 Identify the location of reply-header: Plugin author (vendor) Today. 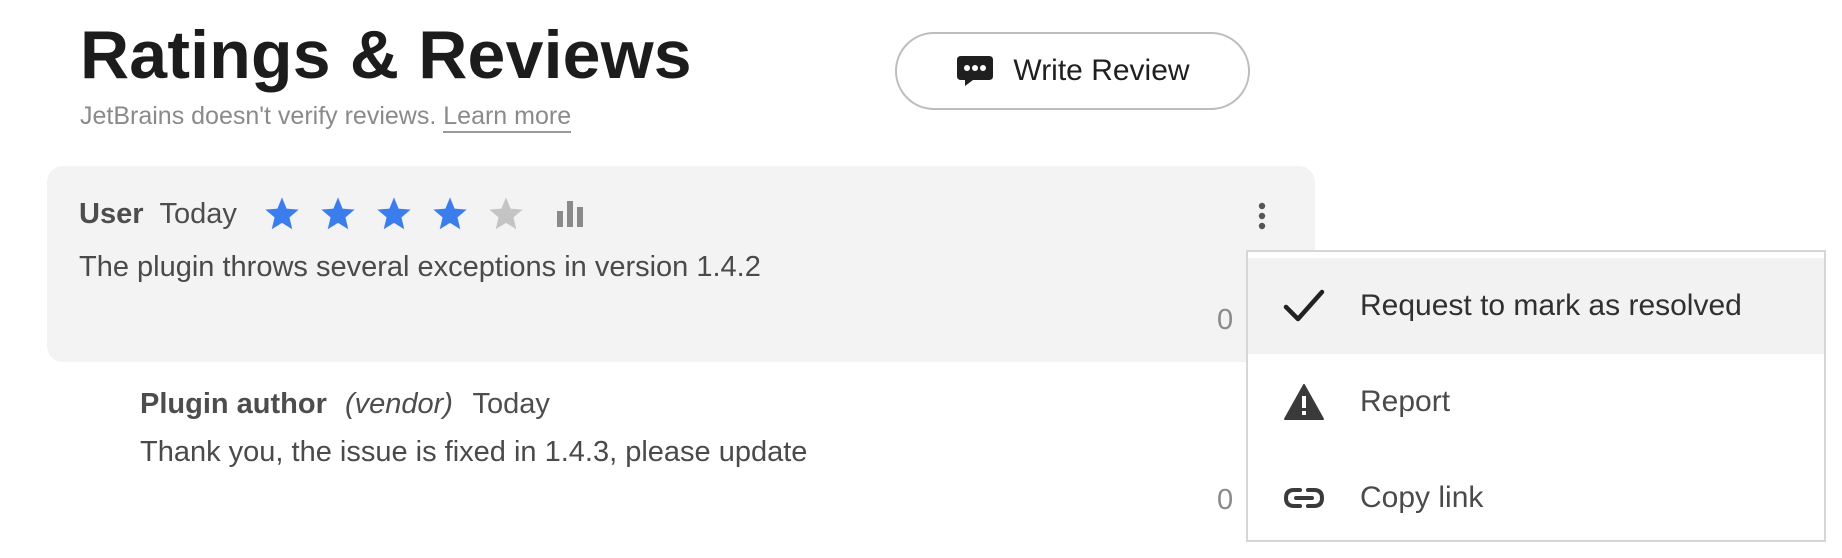
(345, 404).